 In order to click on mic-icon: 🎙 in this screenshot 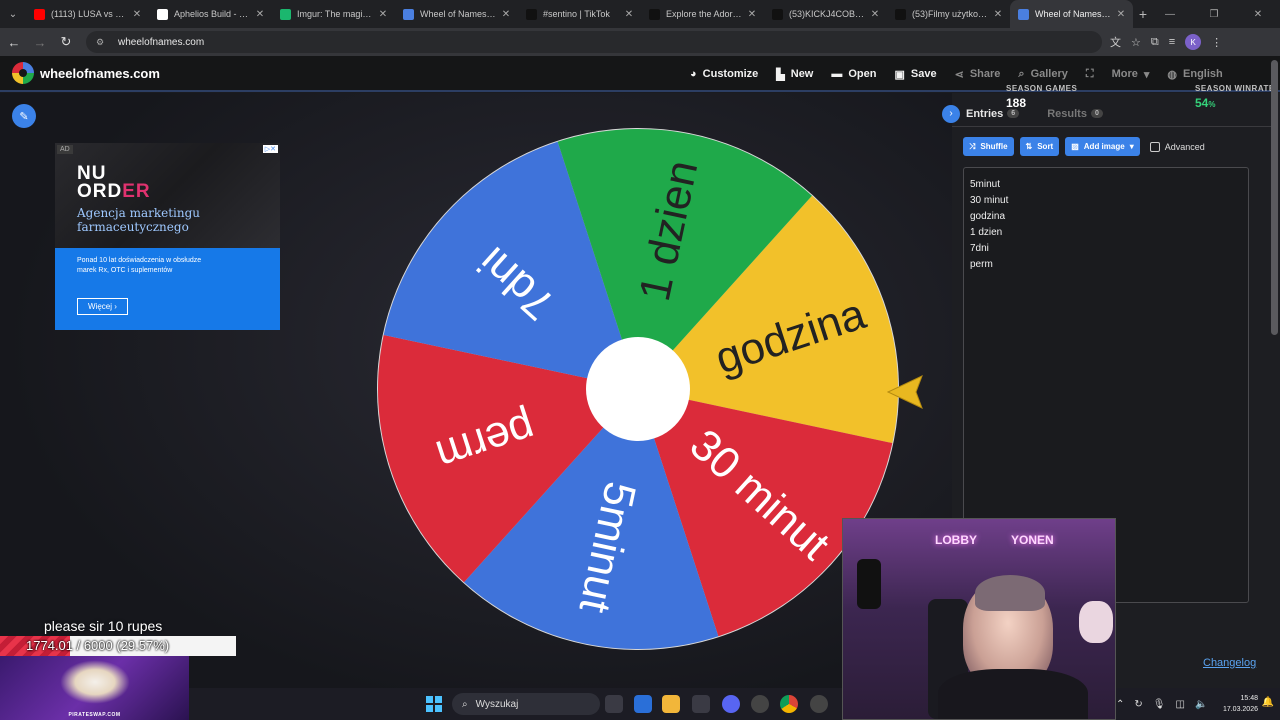, I will do `click(1159, 704)`.